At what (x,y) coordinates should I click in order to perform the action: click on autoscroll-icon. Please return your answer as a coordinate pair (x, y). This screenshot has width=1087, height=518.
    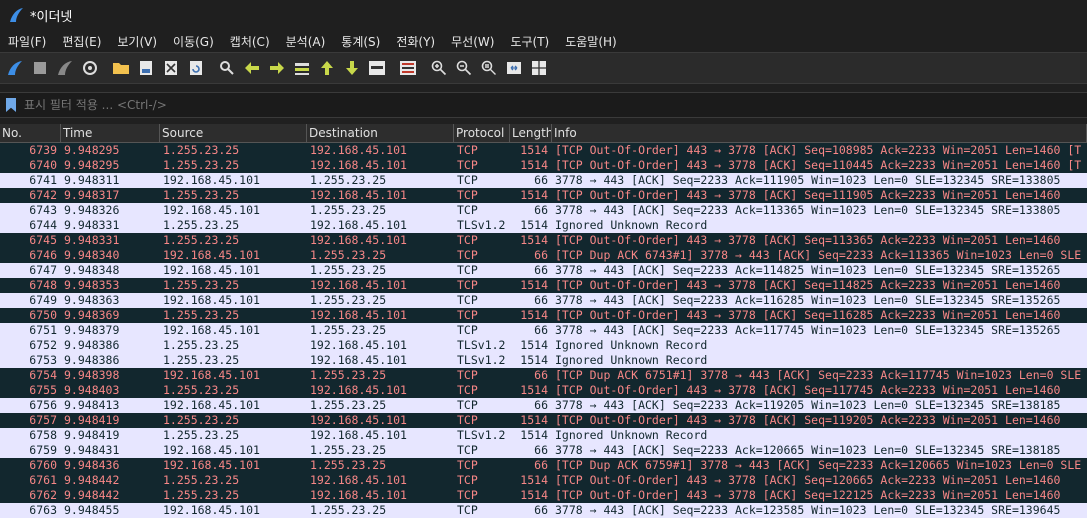
    Looking at the image, I should click on (377, 68).